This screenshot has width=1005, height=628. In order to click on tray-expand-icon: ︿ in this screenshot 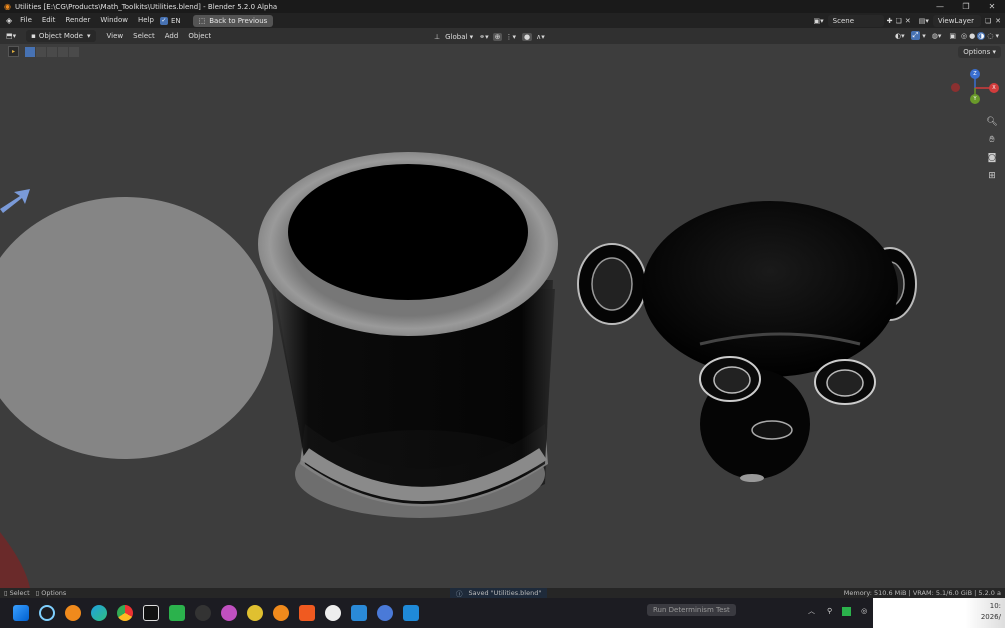, I will do `click(811, 611)`.